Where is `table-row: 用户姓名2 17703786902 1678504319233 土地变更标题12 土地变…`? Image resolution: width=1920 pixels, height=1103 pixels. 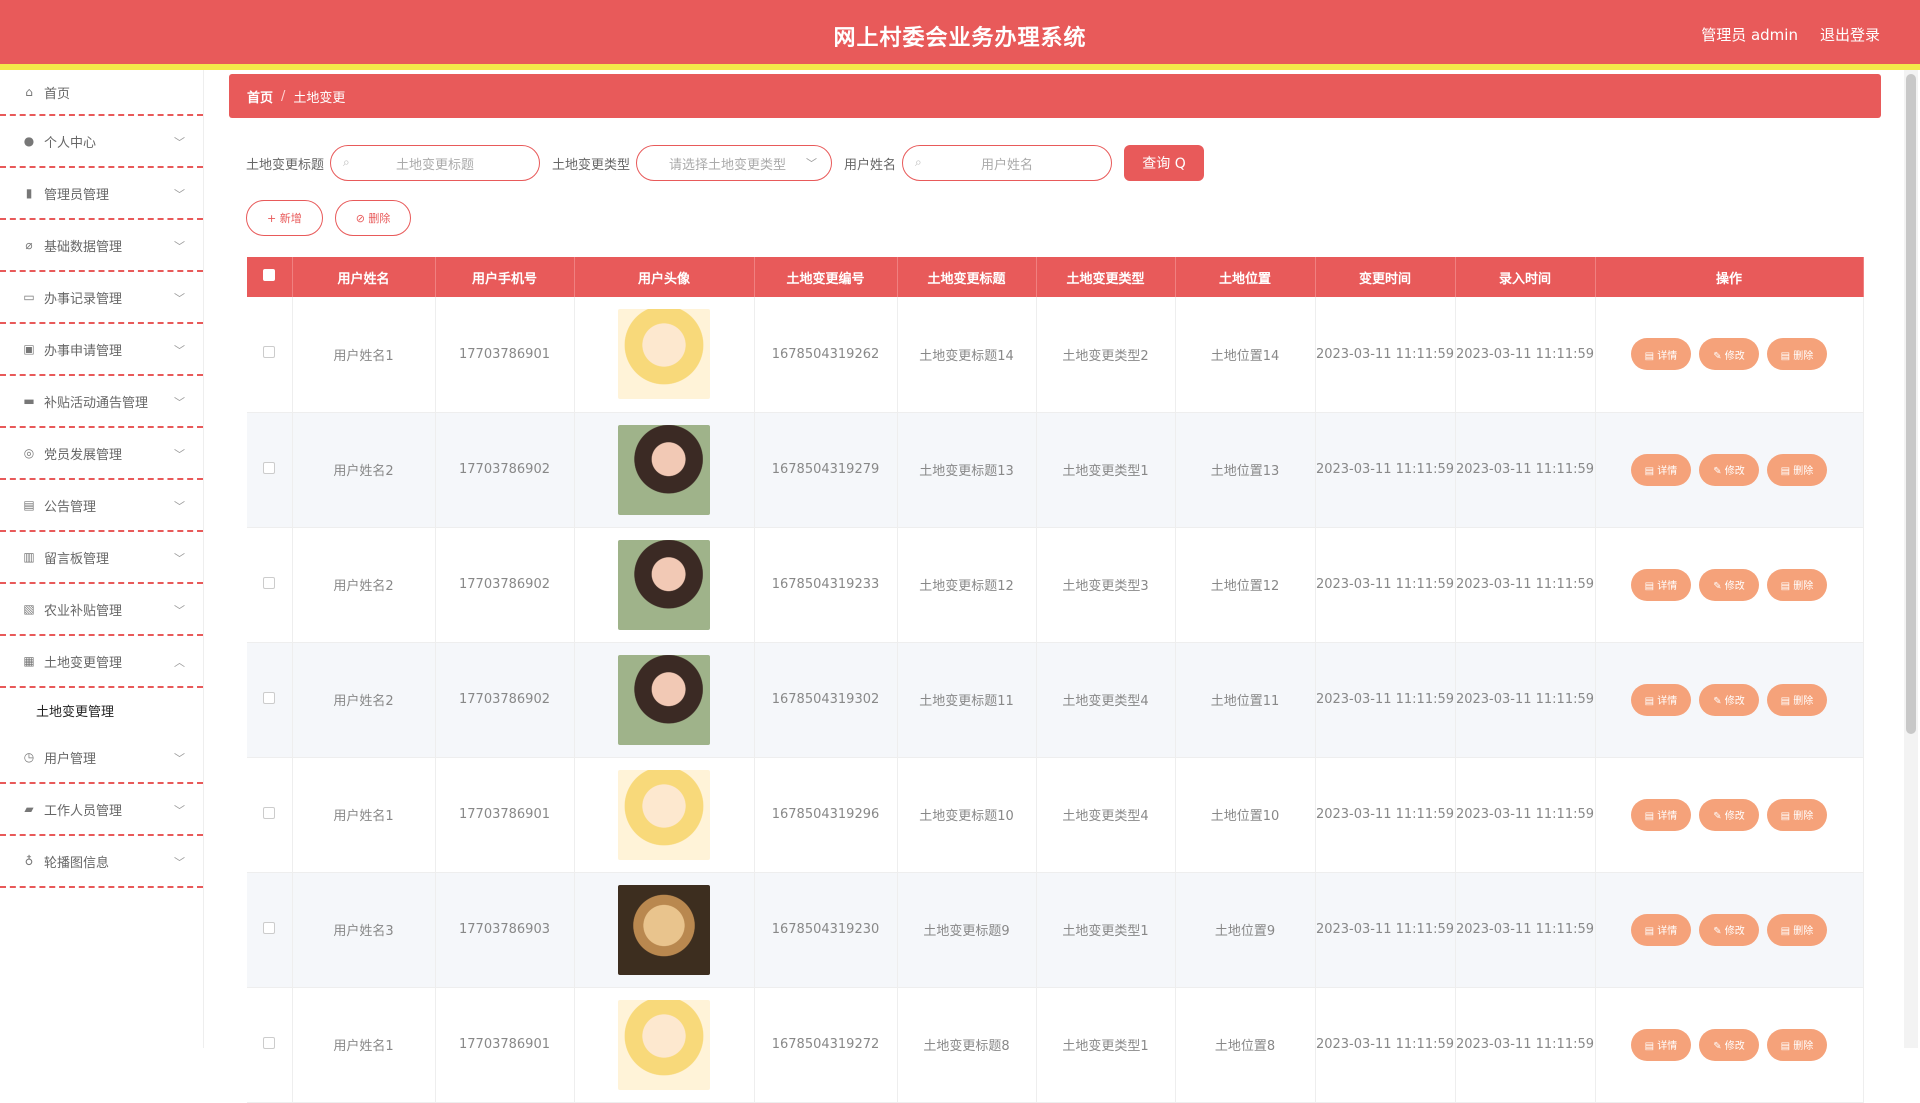 table-row: 用户姓名2 17703786902 1678504319233 土地变更标题12 土地变… is located at coordinates (1055, 585).